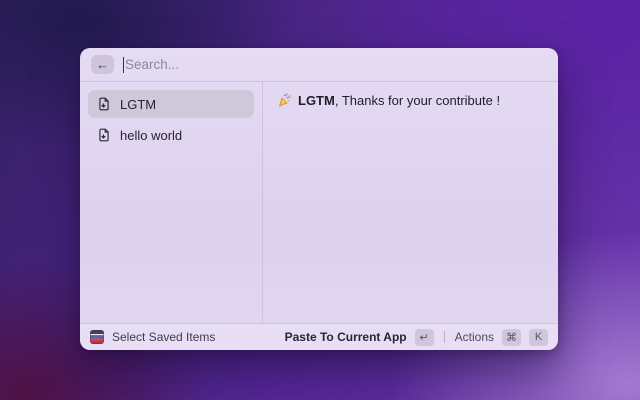 The width and height of the screenshot is (640, 400). I want to click on k-key-badge: K, so click(538, 337).